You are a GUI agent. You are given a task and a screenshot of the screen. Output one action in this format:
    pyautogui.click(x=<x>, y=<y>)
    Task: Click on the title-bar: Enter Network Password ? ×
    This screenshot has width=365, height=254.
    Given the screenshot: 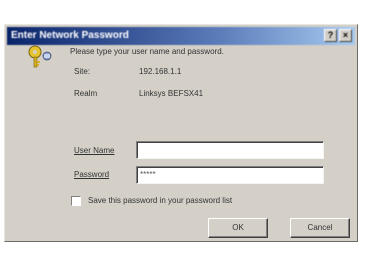 What is the action you would take?
    pyautogui.click(x=181, y=36)
    